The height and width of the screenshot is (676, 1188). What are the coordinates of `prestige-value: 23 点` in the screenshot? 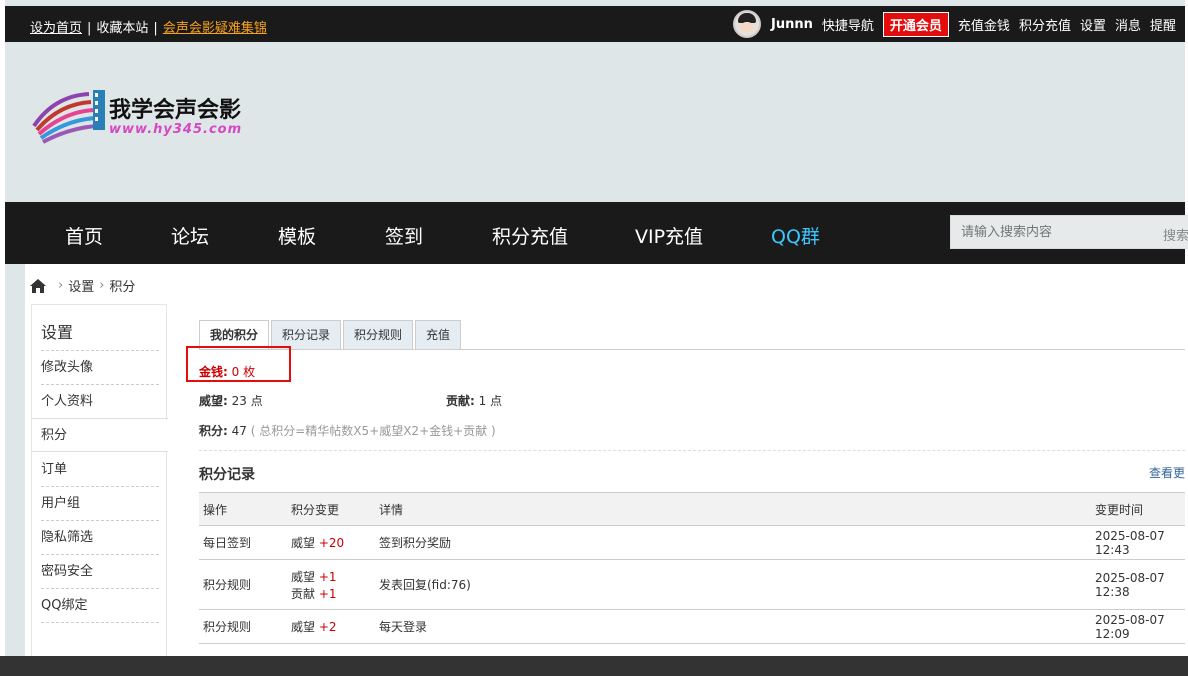 It's located at (247, 401).